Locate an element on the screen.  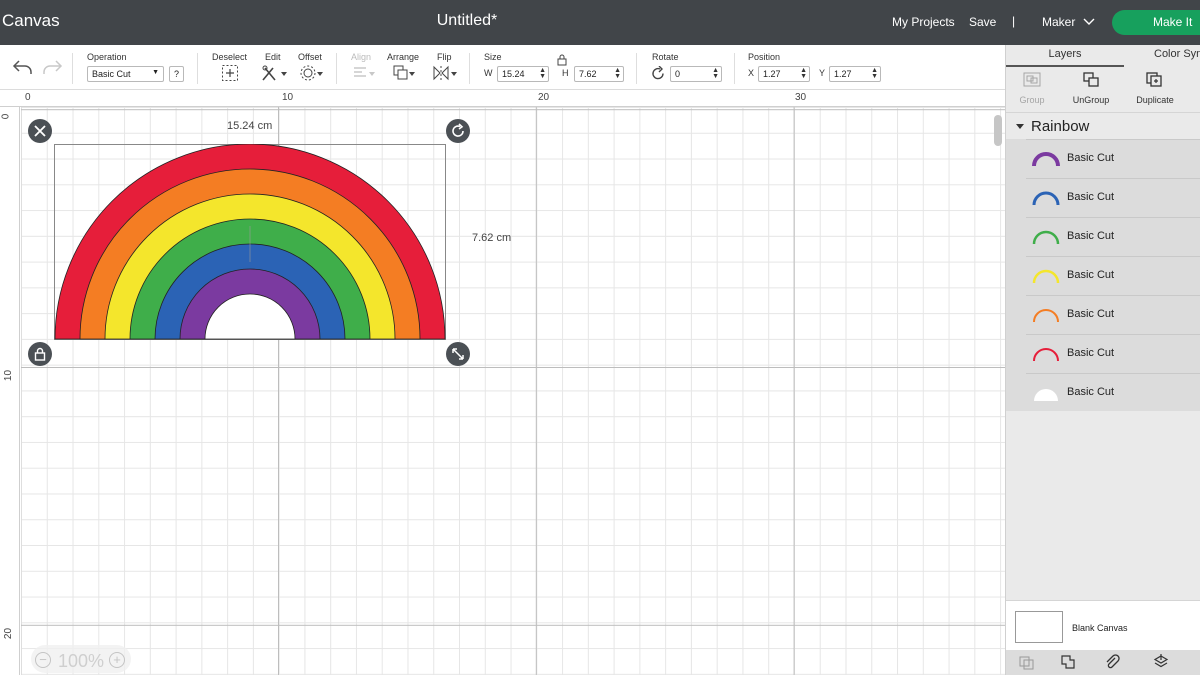
lock-handle is located at coordinates (40, 354).